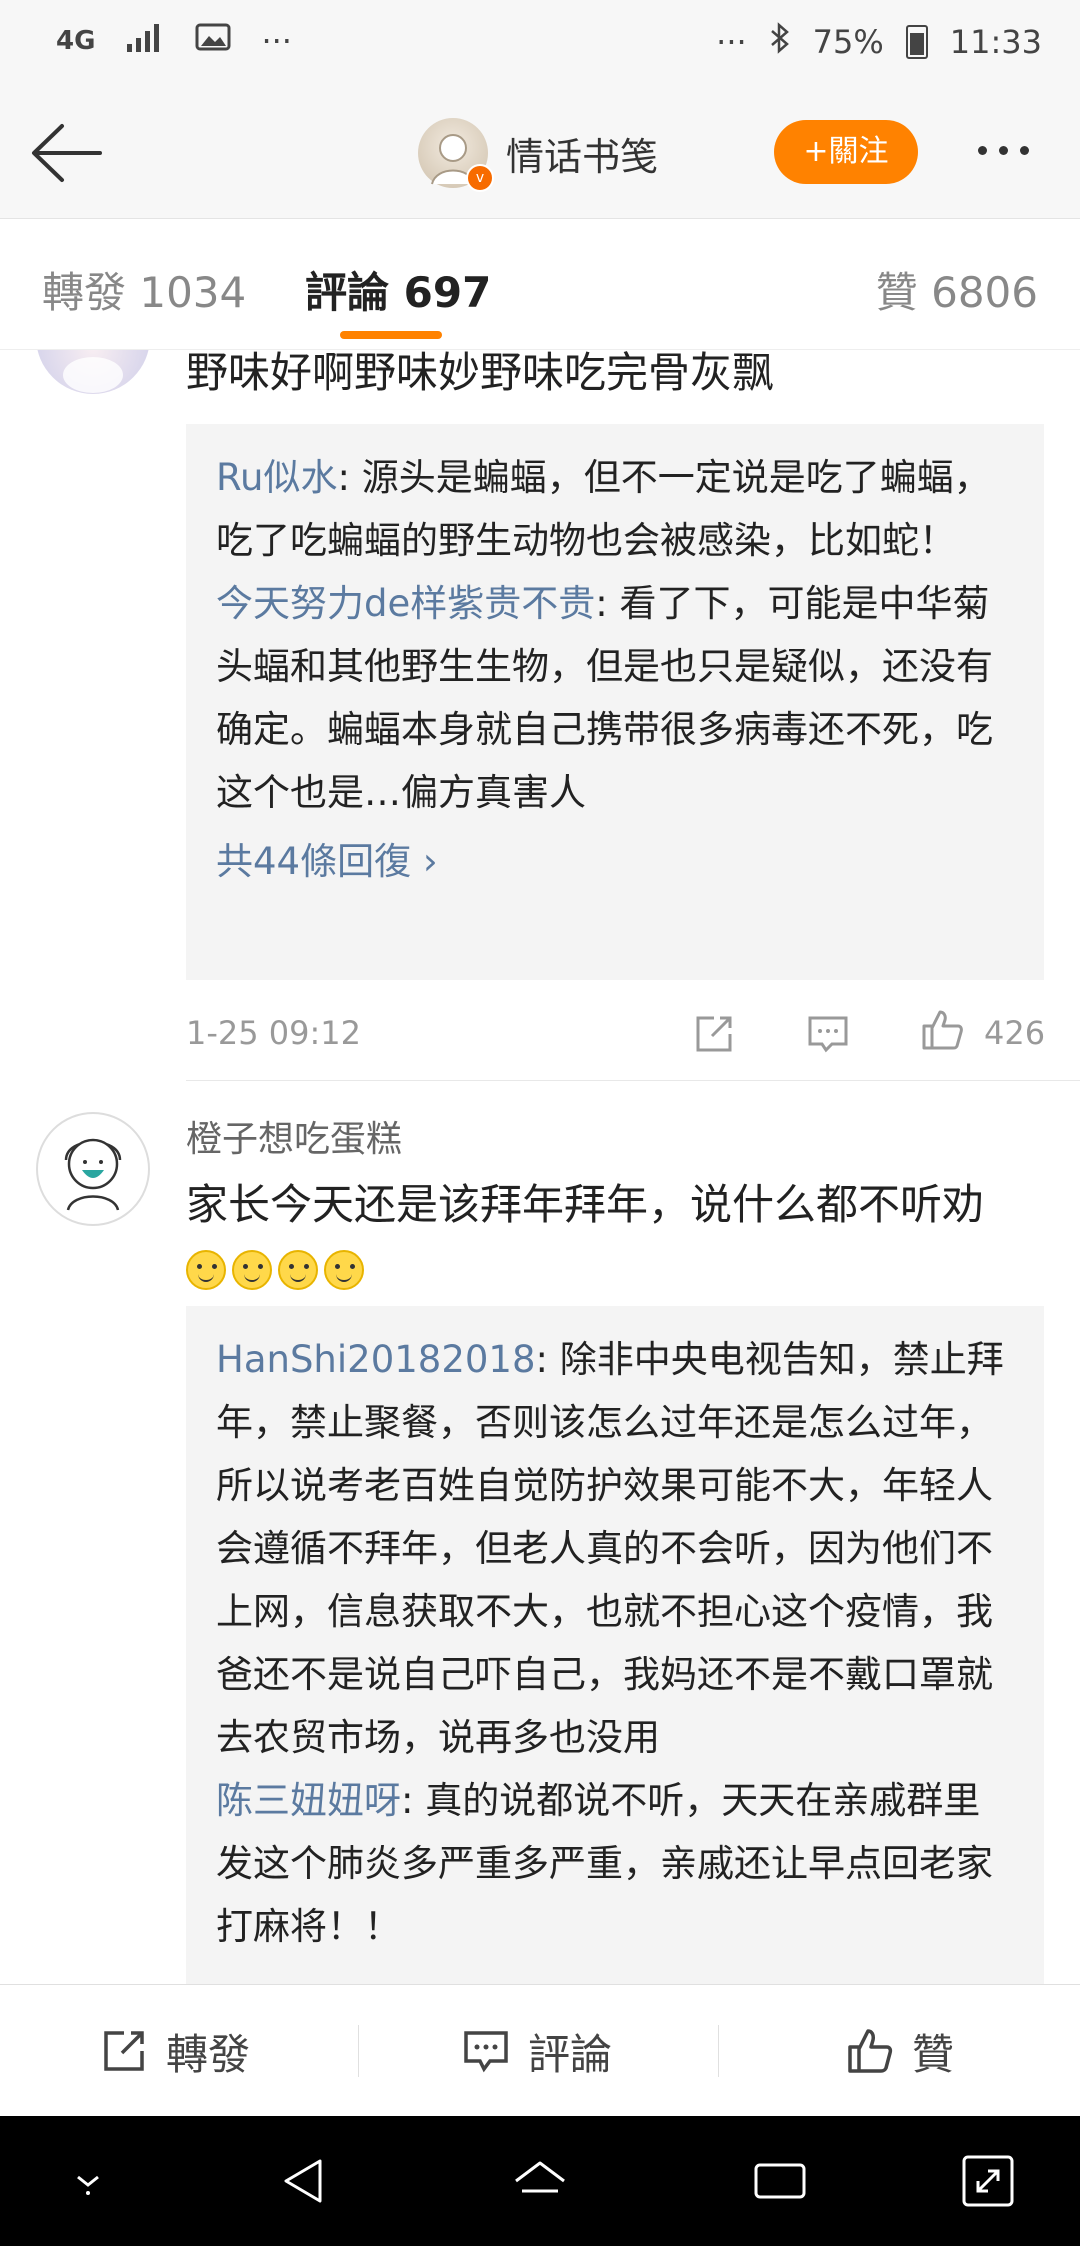 The height and width of the screenshot is (2246, 1080). What do you see at coordinates (933, 2054) in the screenshot?
I see `like-label: 贊` at bounding box center [933, 2054].